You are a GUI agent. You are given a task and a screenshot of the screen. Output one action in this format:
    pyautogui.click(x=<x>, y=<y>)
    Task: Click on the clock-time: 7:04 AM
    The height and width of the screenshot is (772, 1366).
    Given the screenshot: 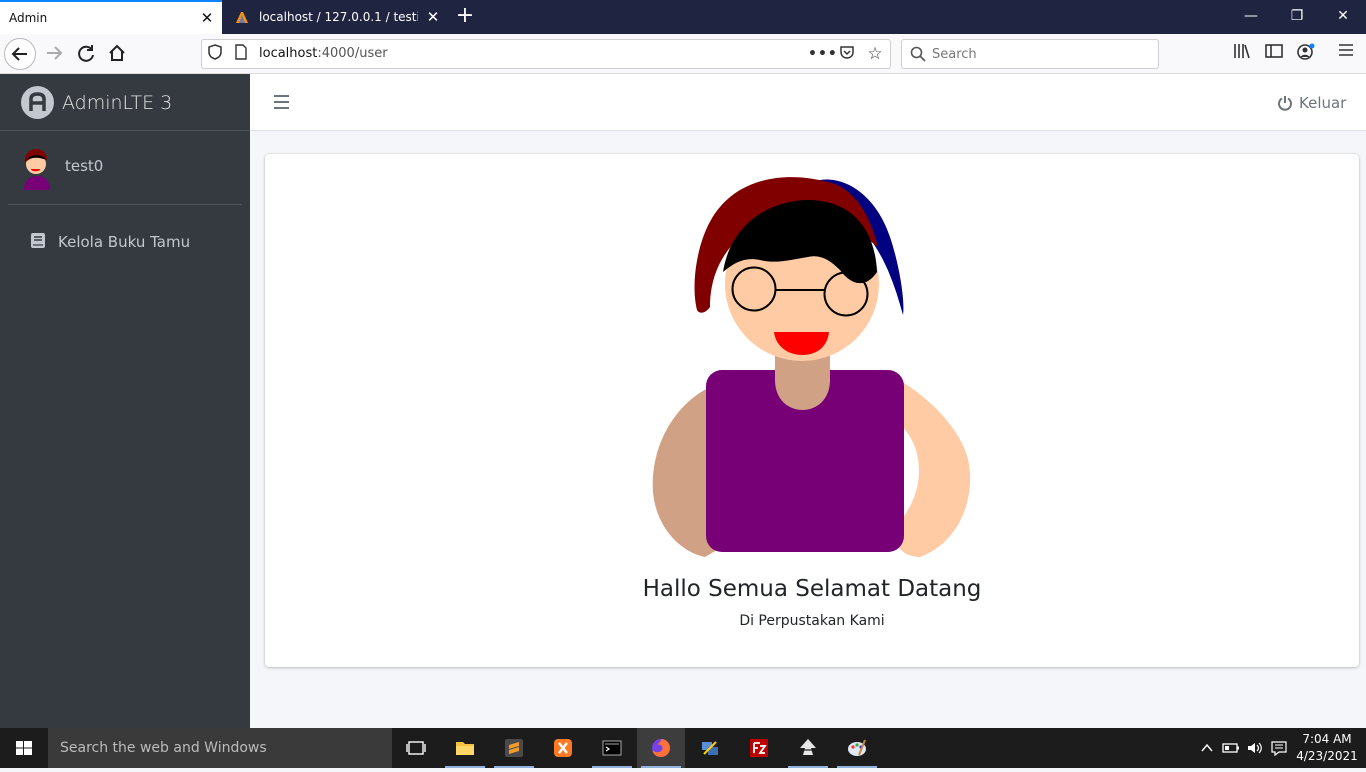 What is the action you would take?
    pyautogui.click(x=1327, y=739)
    